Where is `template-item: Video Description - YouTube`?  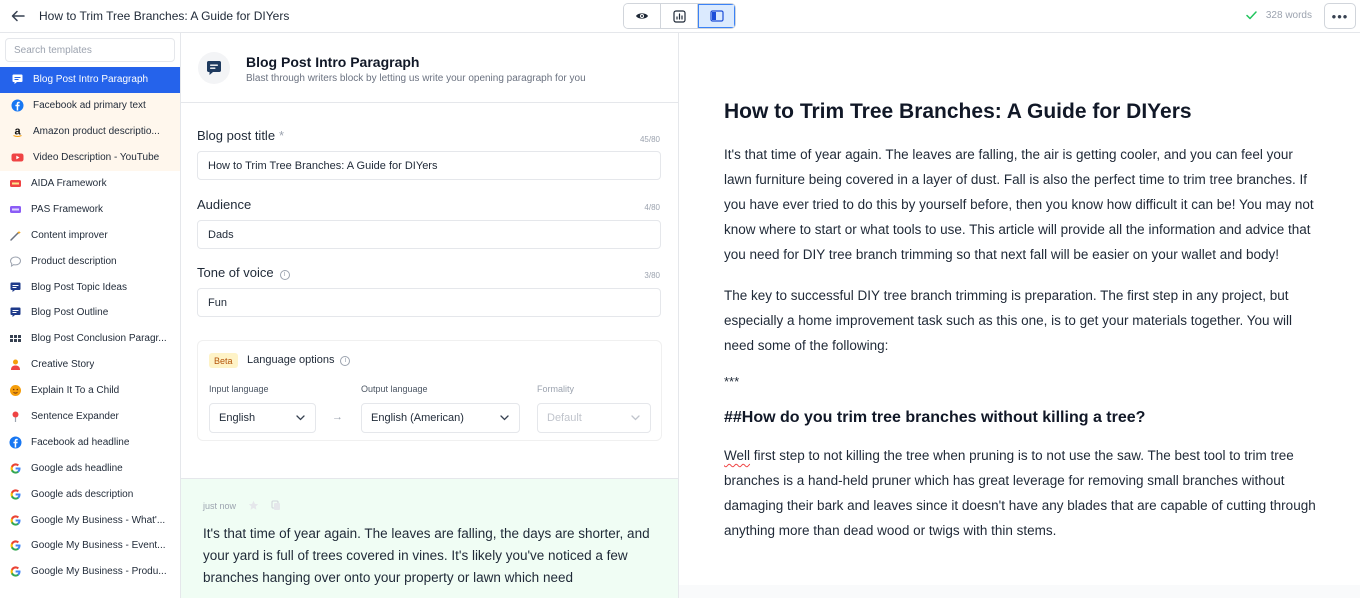
template-item: Video Description - YouTube is located at coordinates (90, 157).